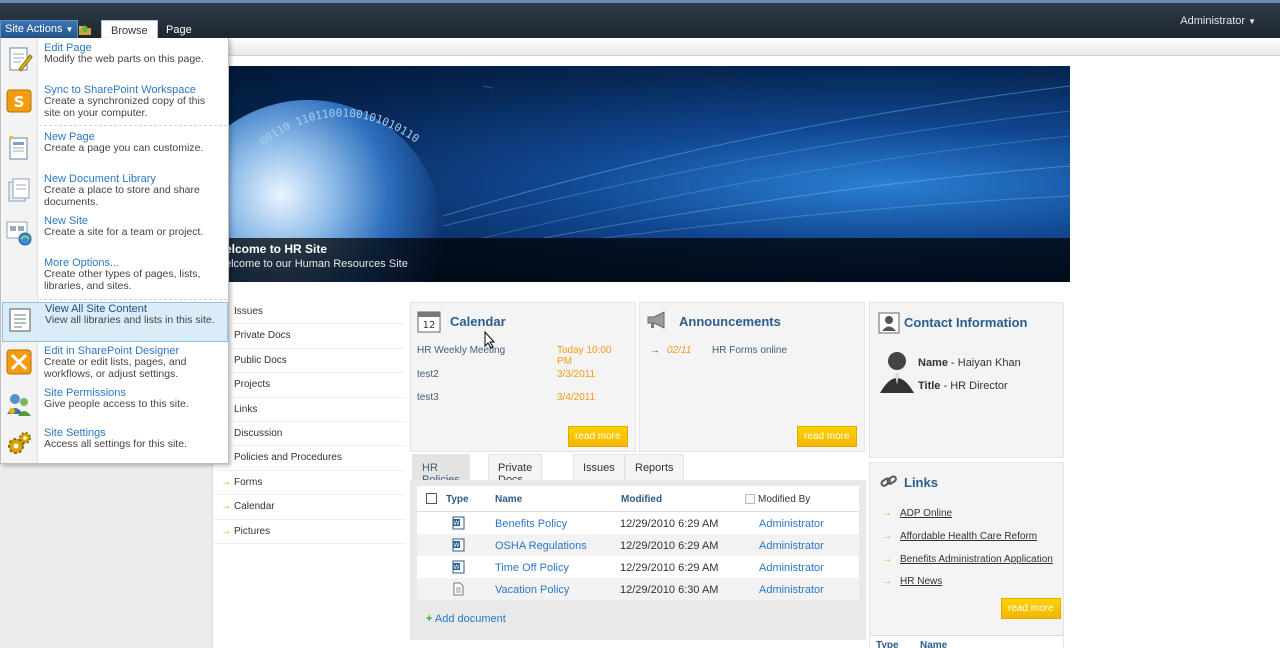 The image size is (1280, 648). I want to click on ql-item-discussion: →Discussion, so click(309, 434).